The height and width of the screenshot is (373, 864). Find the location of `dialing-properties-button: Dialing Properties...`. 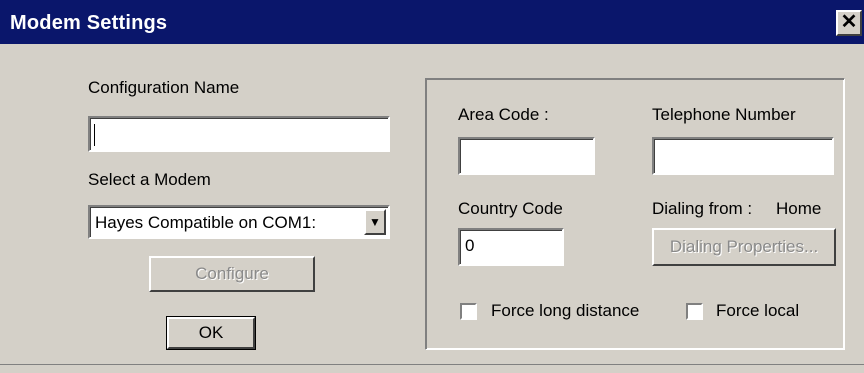

dialing-properties-button: Dialing Properties... is located at coordinates (744, 247).